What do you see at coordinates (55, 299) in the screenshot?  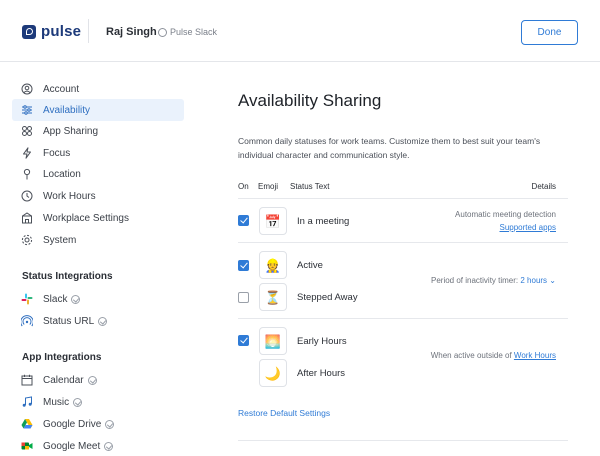 I see `sidebar-item-label: Slack` at bounding box center [55, 299].